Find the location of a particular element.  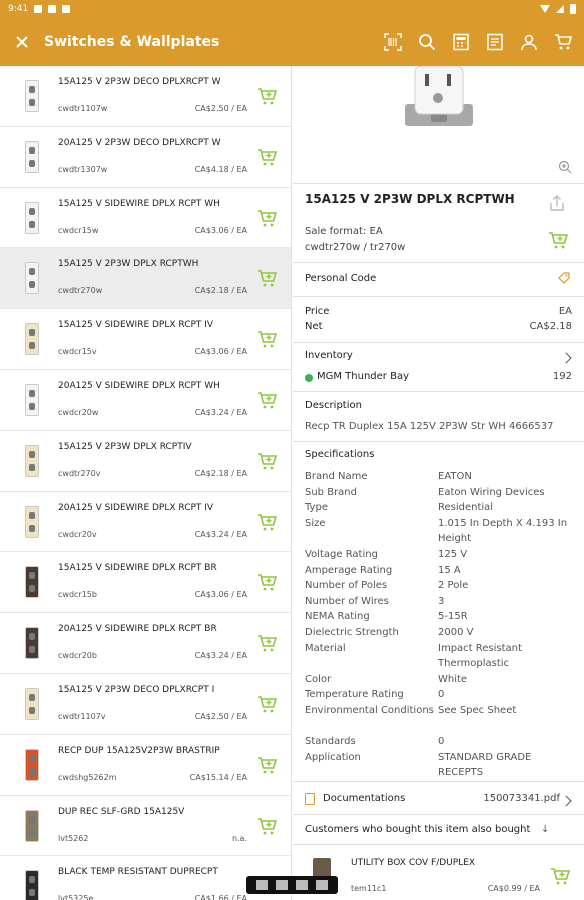

tag-icon is located at coordinates (564, 278).